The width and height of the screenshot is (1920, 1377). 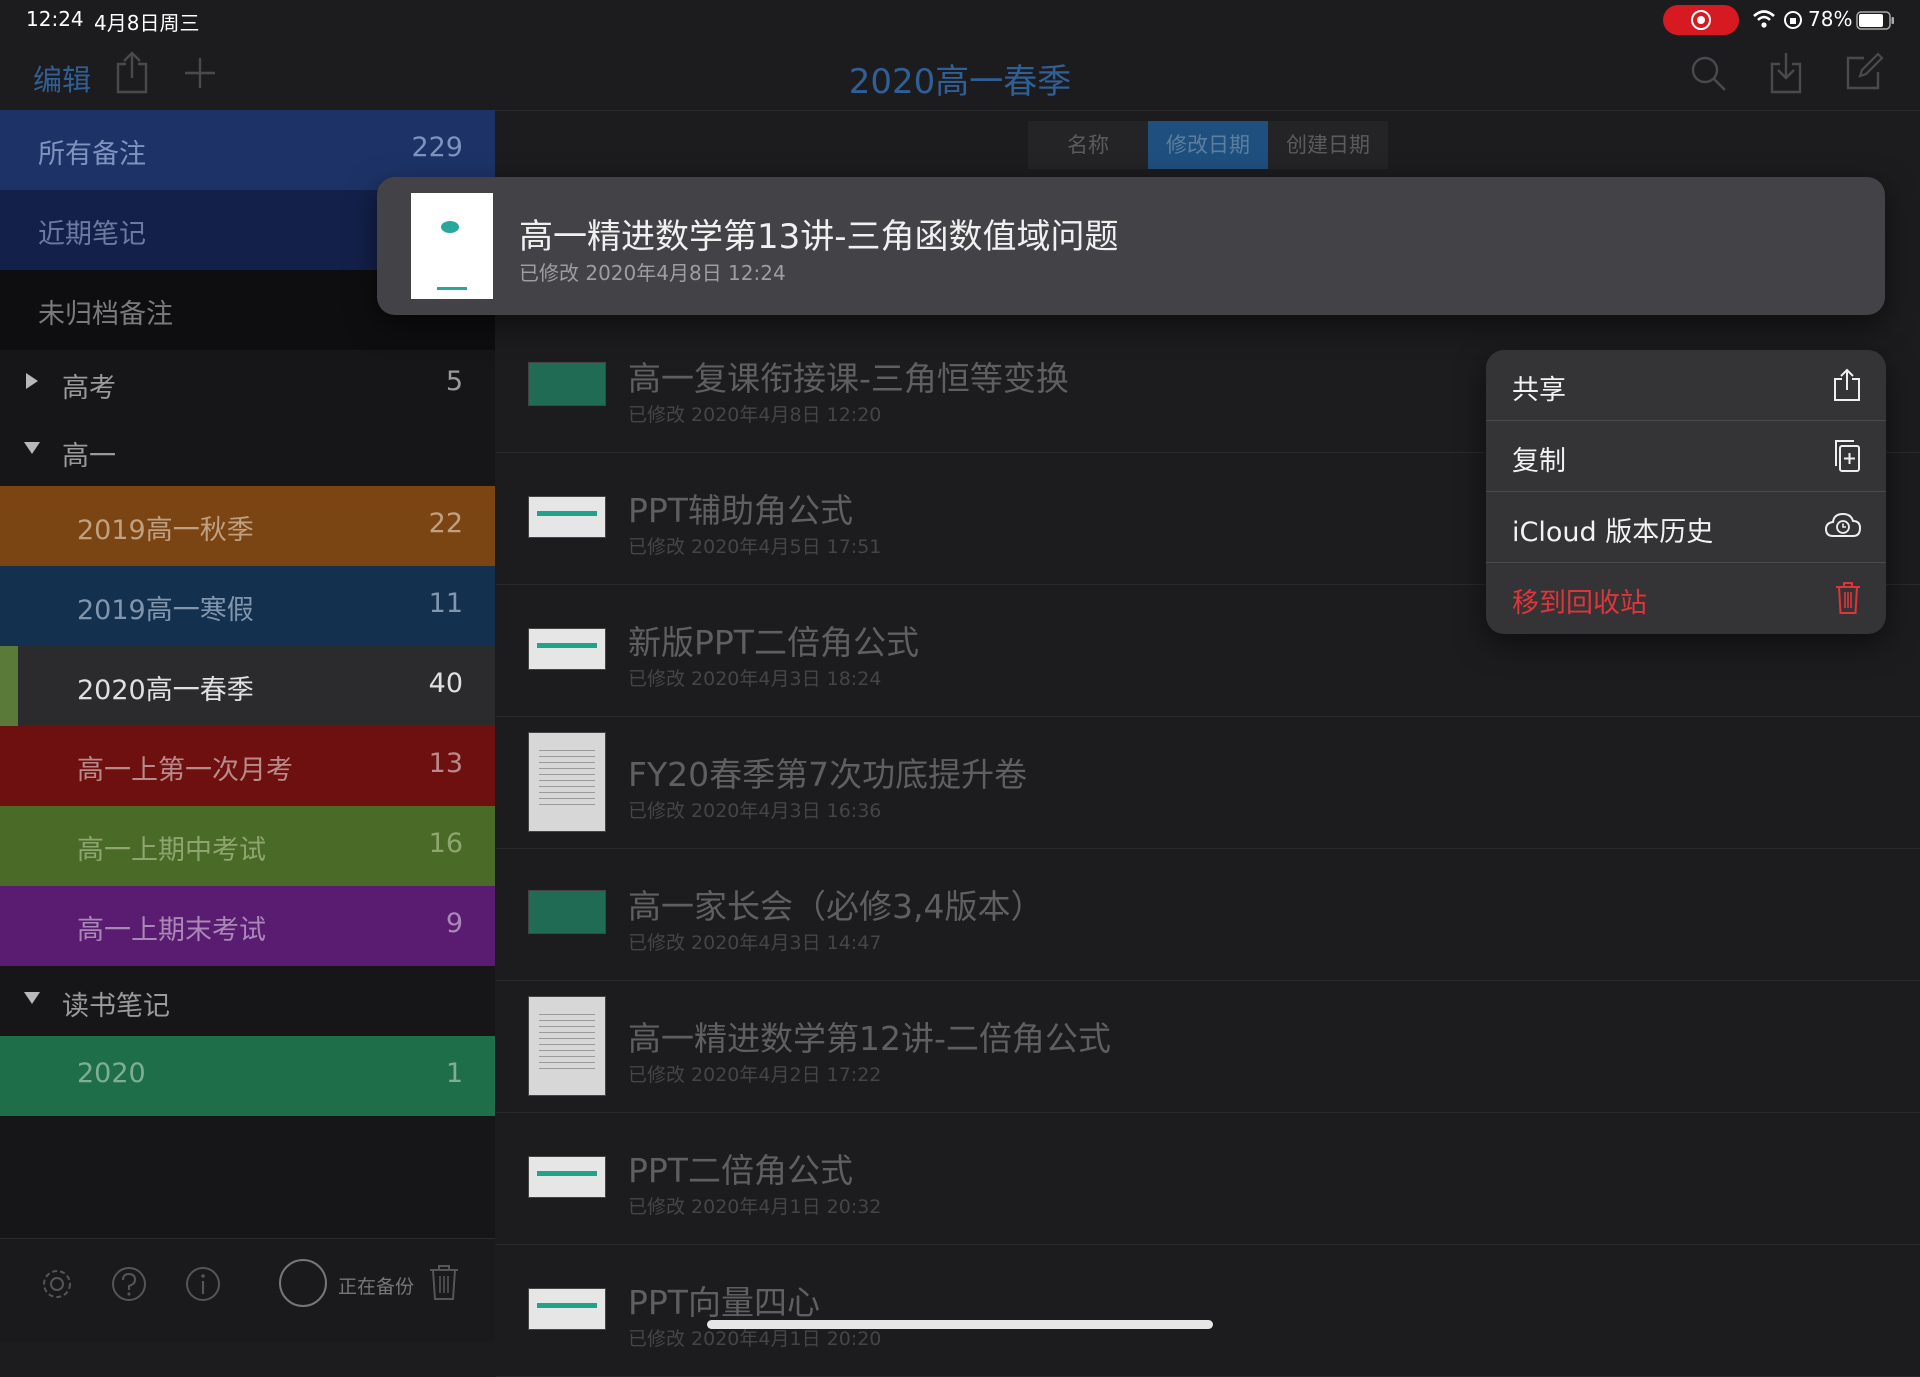 I want to click on note-title: FY20春季第7次功底提升卷, so click(x=828, y=774).